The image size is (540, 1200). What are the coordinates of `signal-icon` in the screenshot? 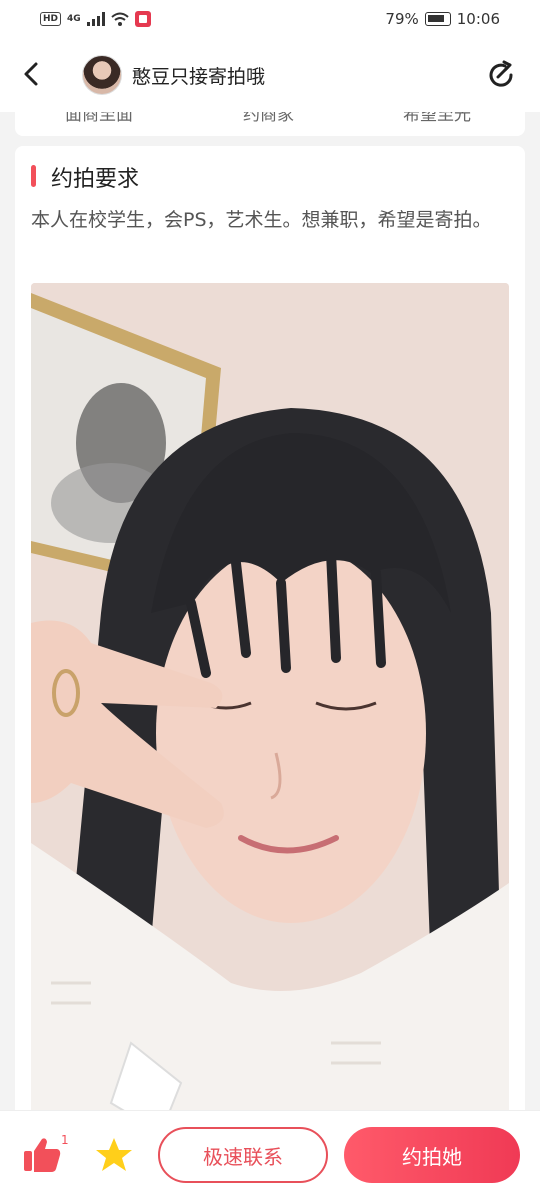 It's located at (95, 19).